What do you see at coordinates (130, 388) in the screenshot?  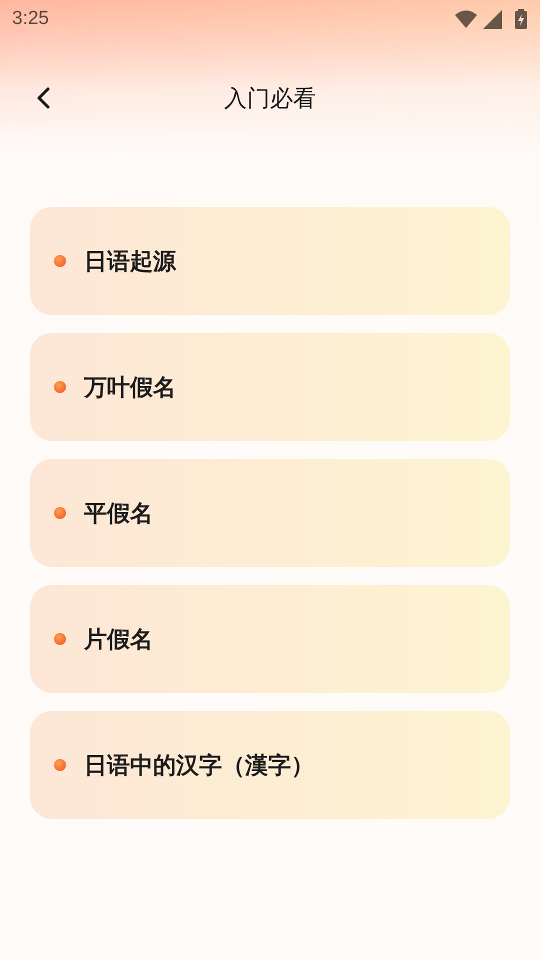 I see `topic-label: 万叶假名` at bounding box center [130, 388].